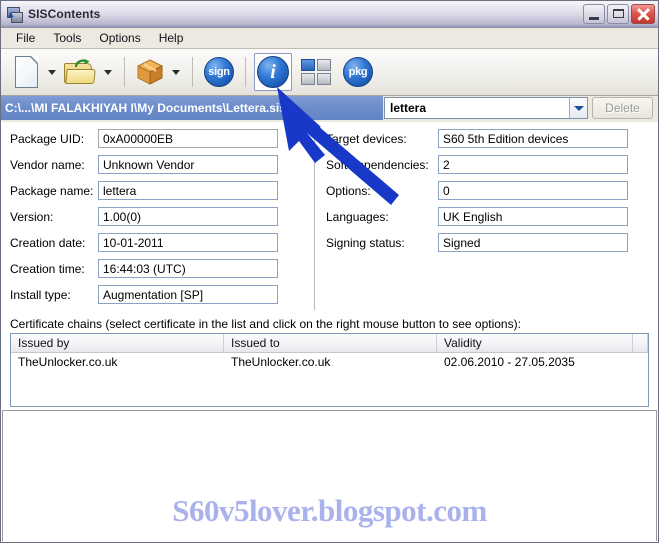 The image size is (659, 543). I want to click on field-package-uid: Package UID: 0xA00000EB, so click(144, 138).